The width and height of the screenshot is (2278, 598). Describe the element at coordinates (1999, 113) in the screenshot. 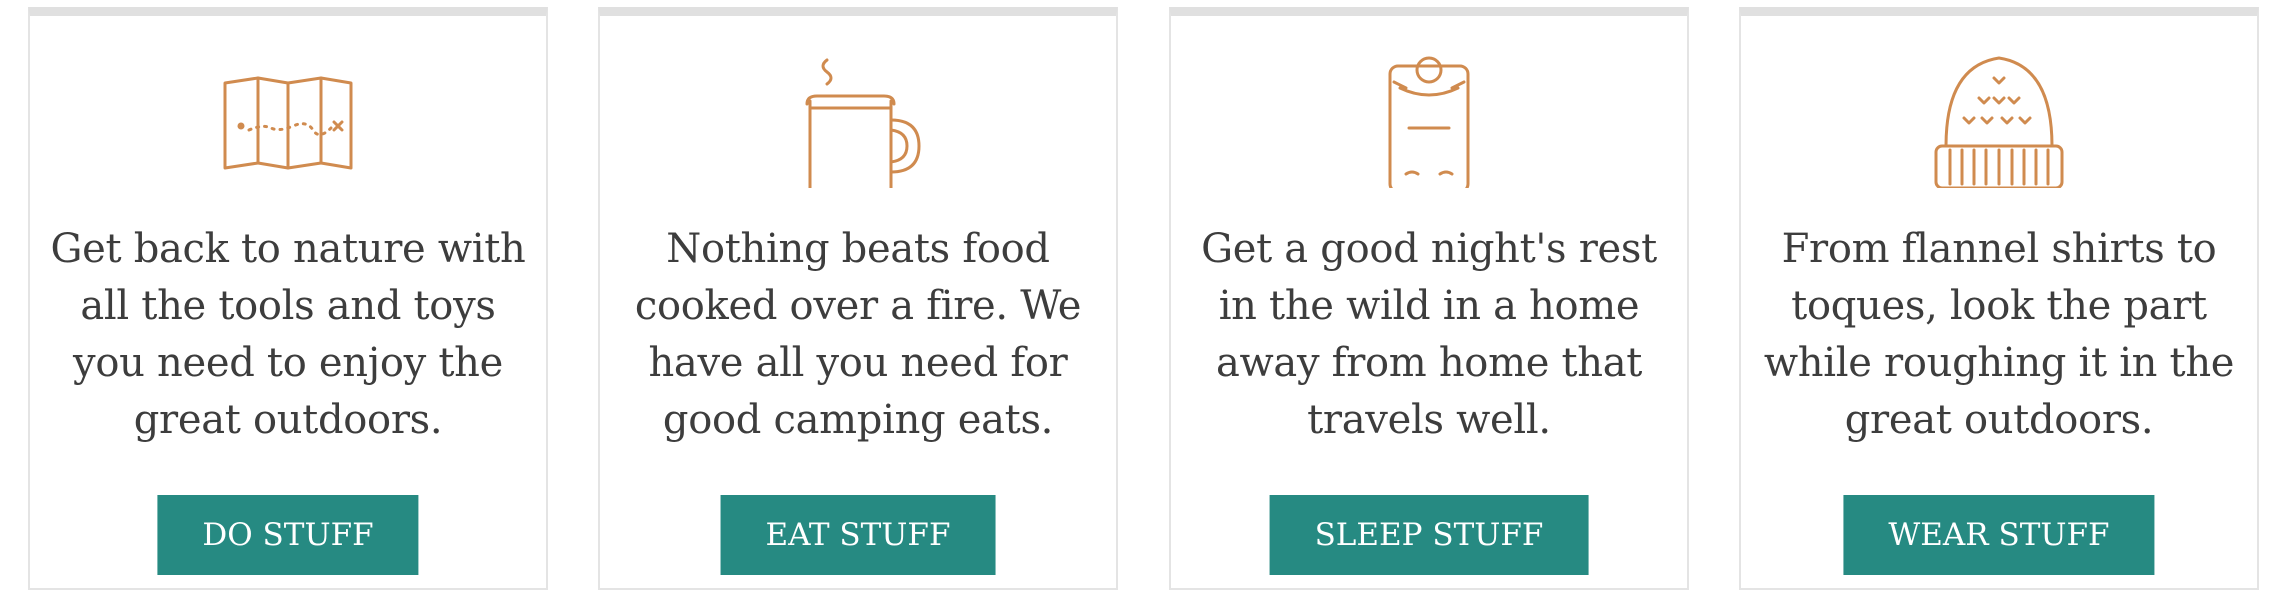

I see `toque-icon` at that location.